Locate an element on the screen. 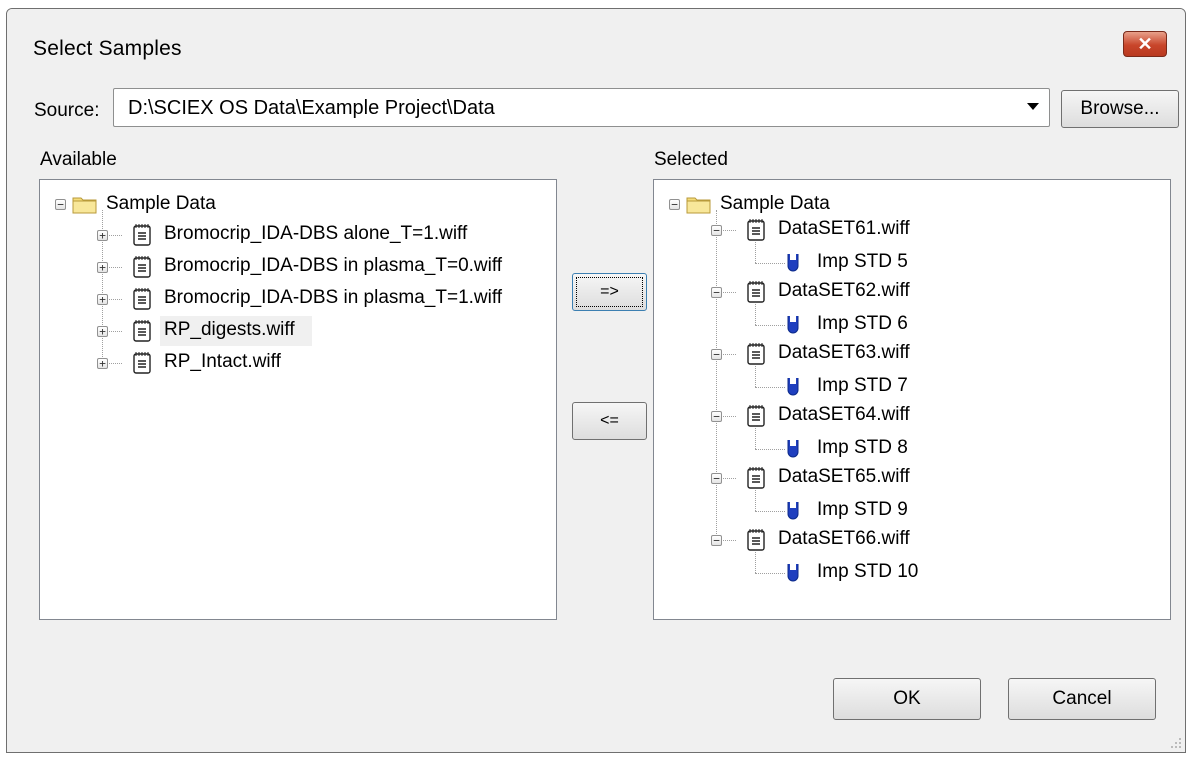 The image size is (1194, 760). tree-item-file: DataSET65.wiff is located at coordinates (844, 477).